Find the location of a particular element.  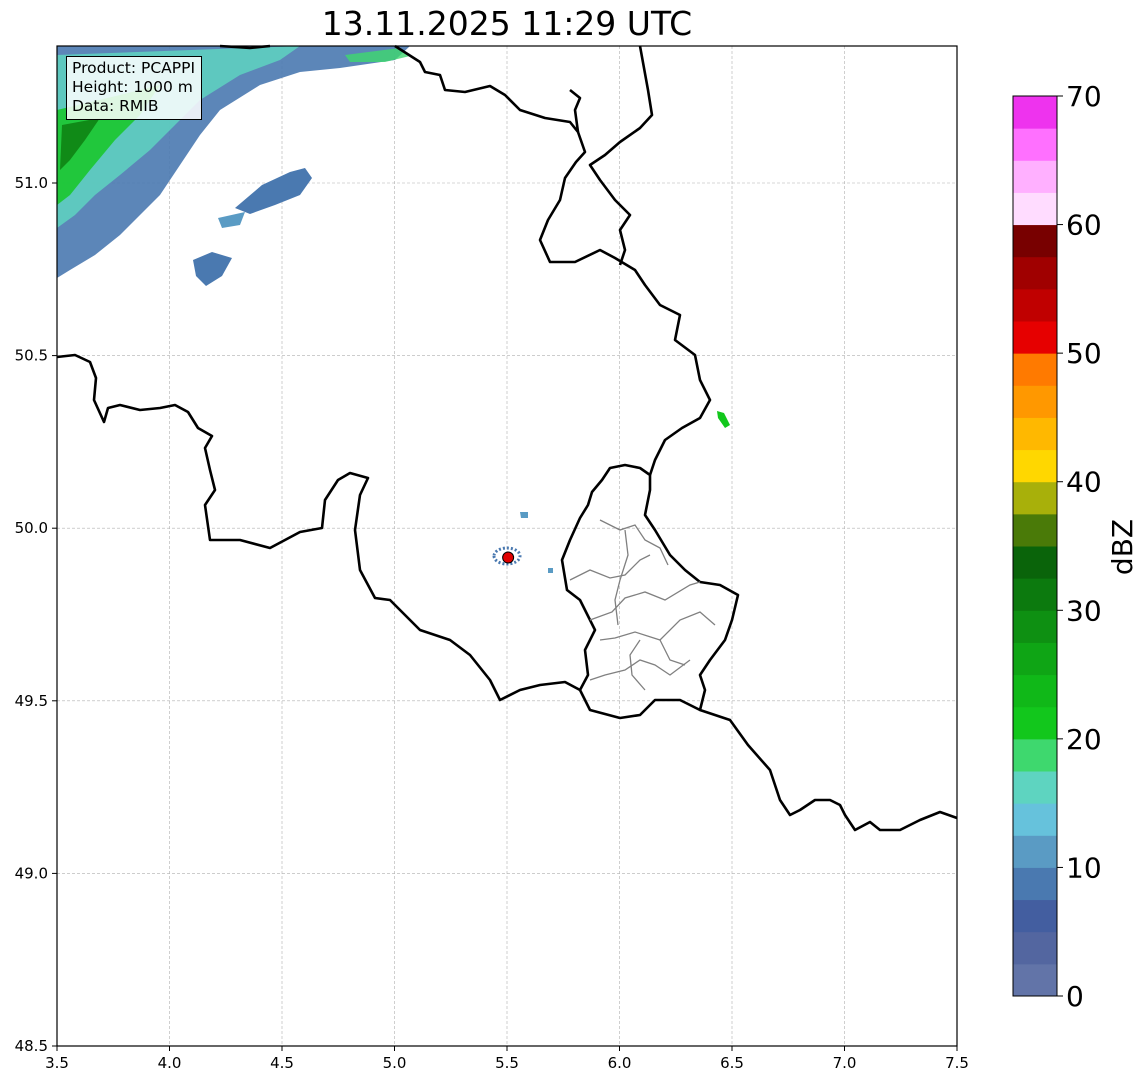

colorbar-tick-label: 60 is located at coordinates (1084, 225).